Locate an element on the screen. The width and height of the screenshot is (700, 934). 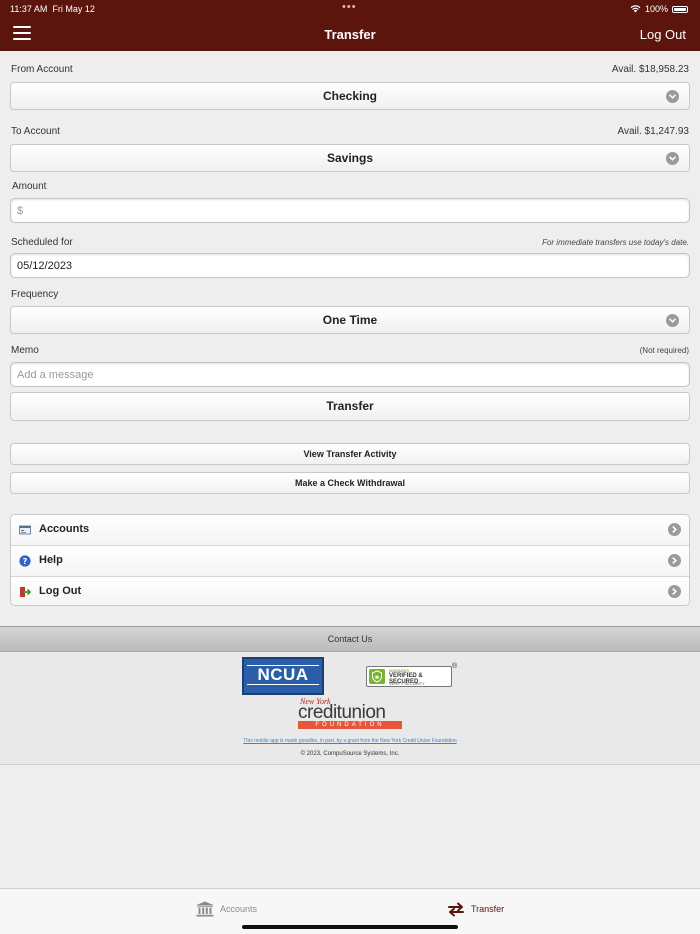
ny-credit-union-foundation-logo: New York creditunion FOUNDATION is located at coordinates (350, 713).